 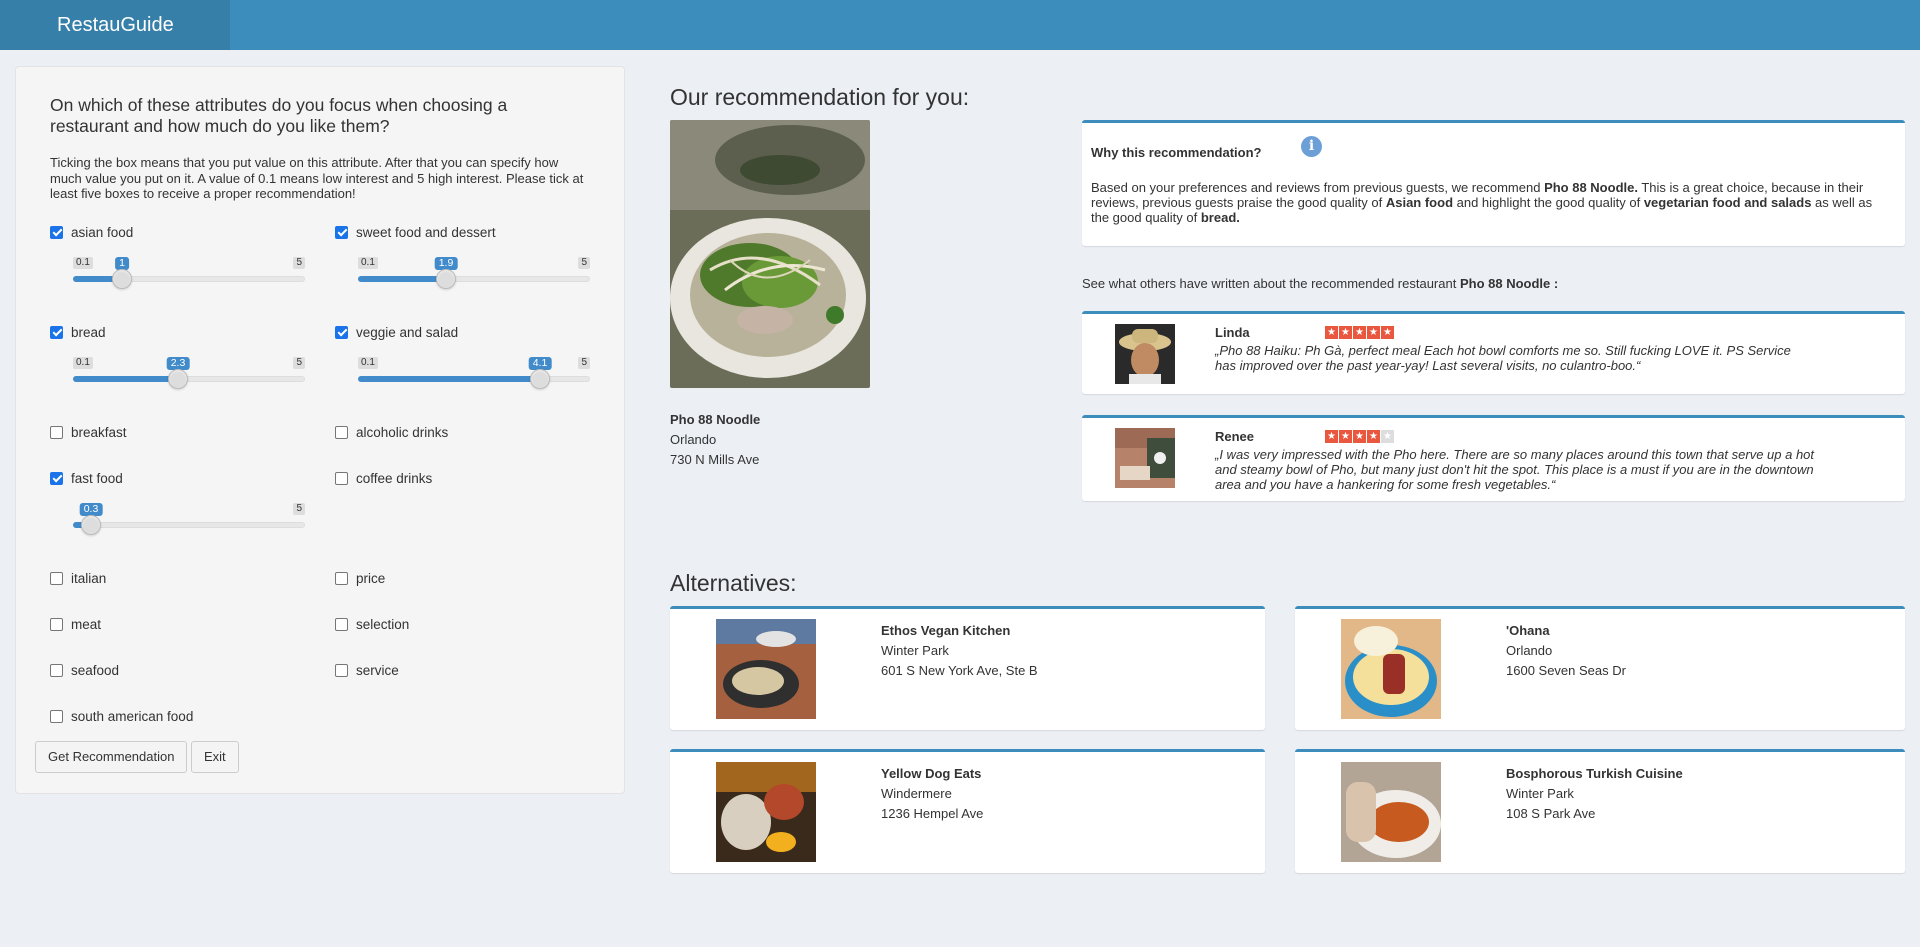 What do you see at coordinates (299, 363) in the screenshot?
I see `slider-max: 5` at bounding box center [299, 363].